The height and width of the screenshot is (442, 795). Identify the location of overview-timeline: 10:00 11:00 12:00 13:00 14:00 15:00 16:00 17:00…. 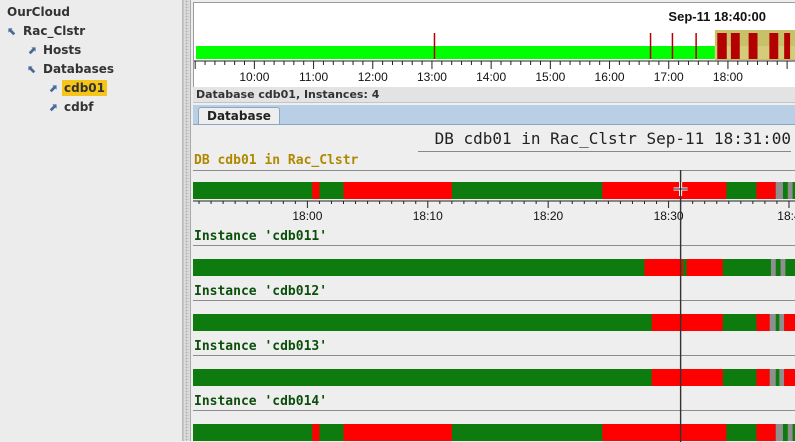
(494, 45).